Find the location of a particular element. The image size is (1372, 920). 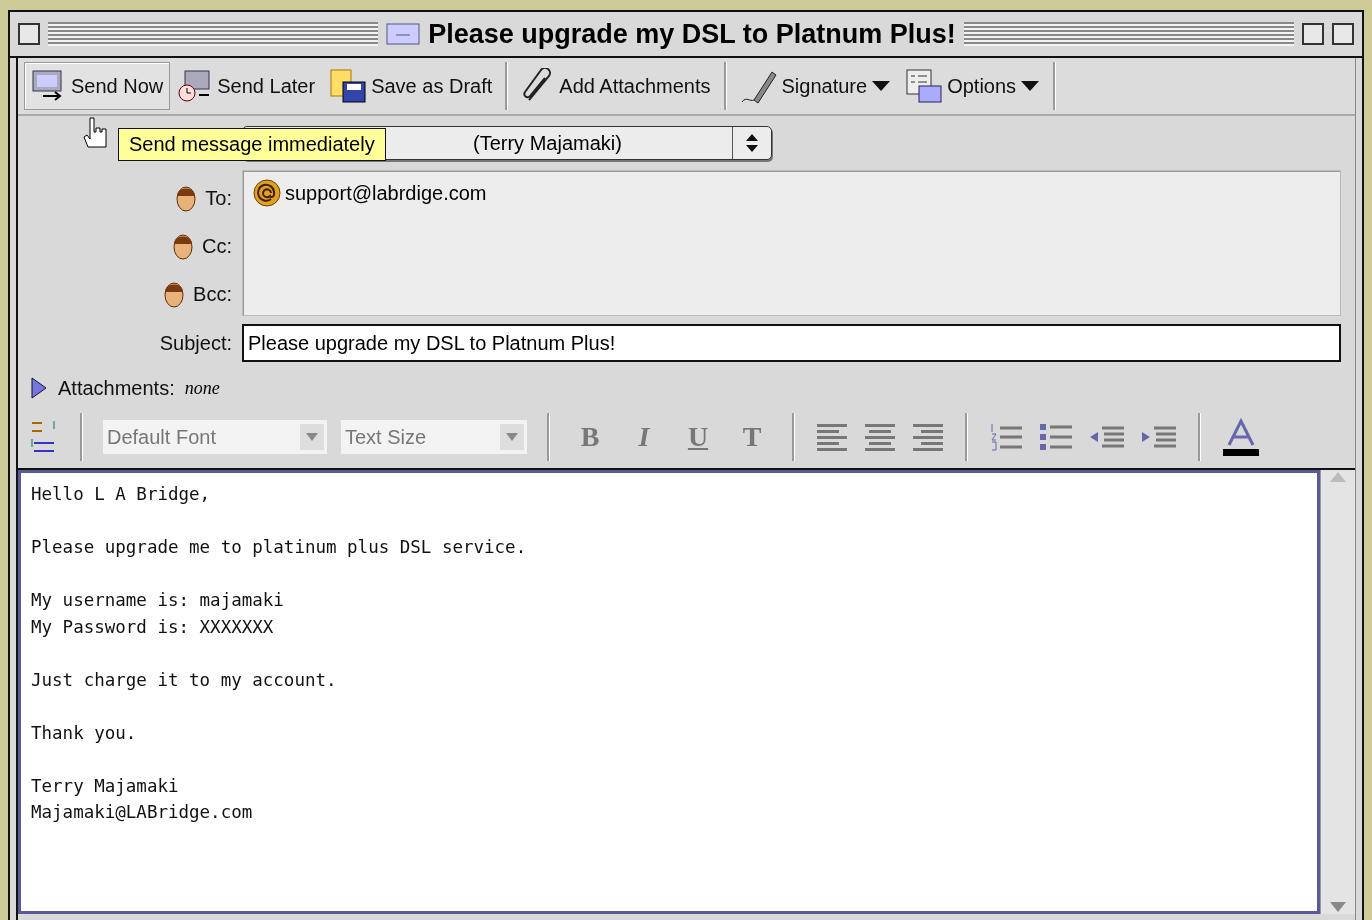

align-right-icon is located at coordinates (928, 437).